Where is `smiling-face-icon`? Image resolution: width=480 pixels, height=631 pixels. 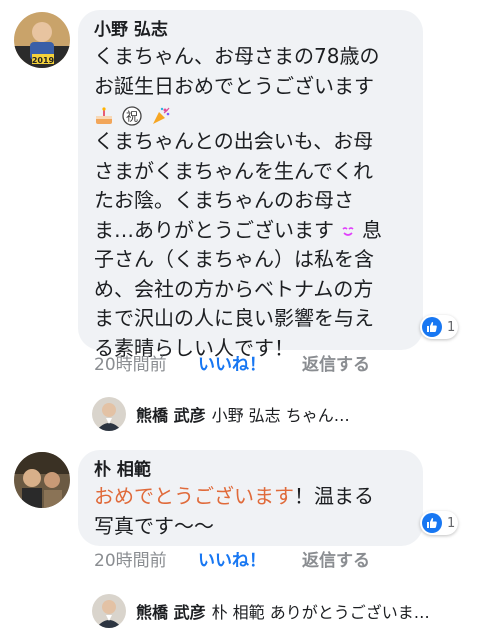
smiling-face-icon is located at coordinates (348, 231).